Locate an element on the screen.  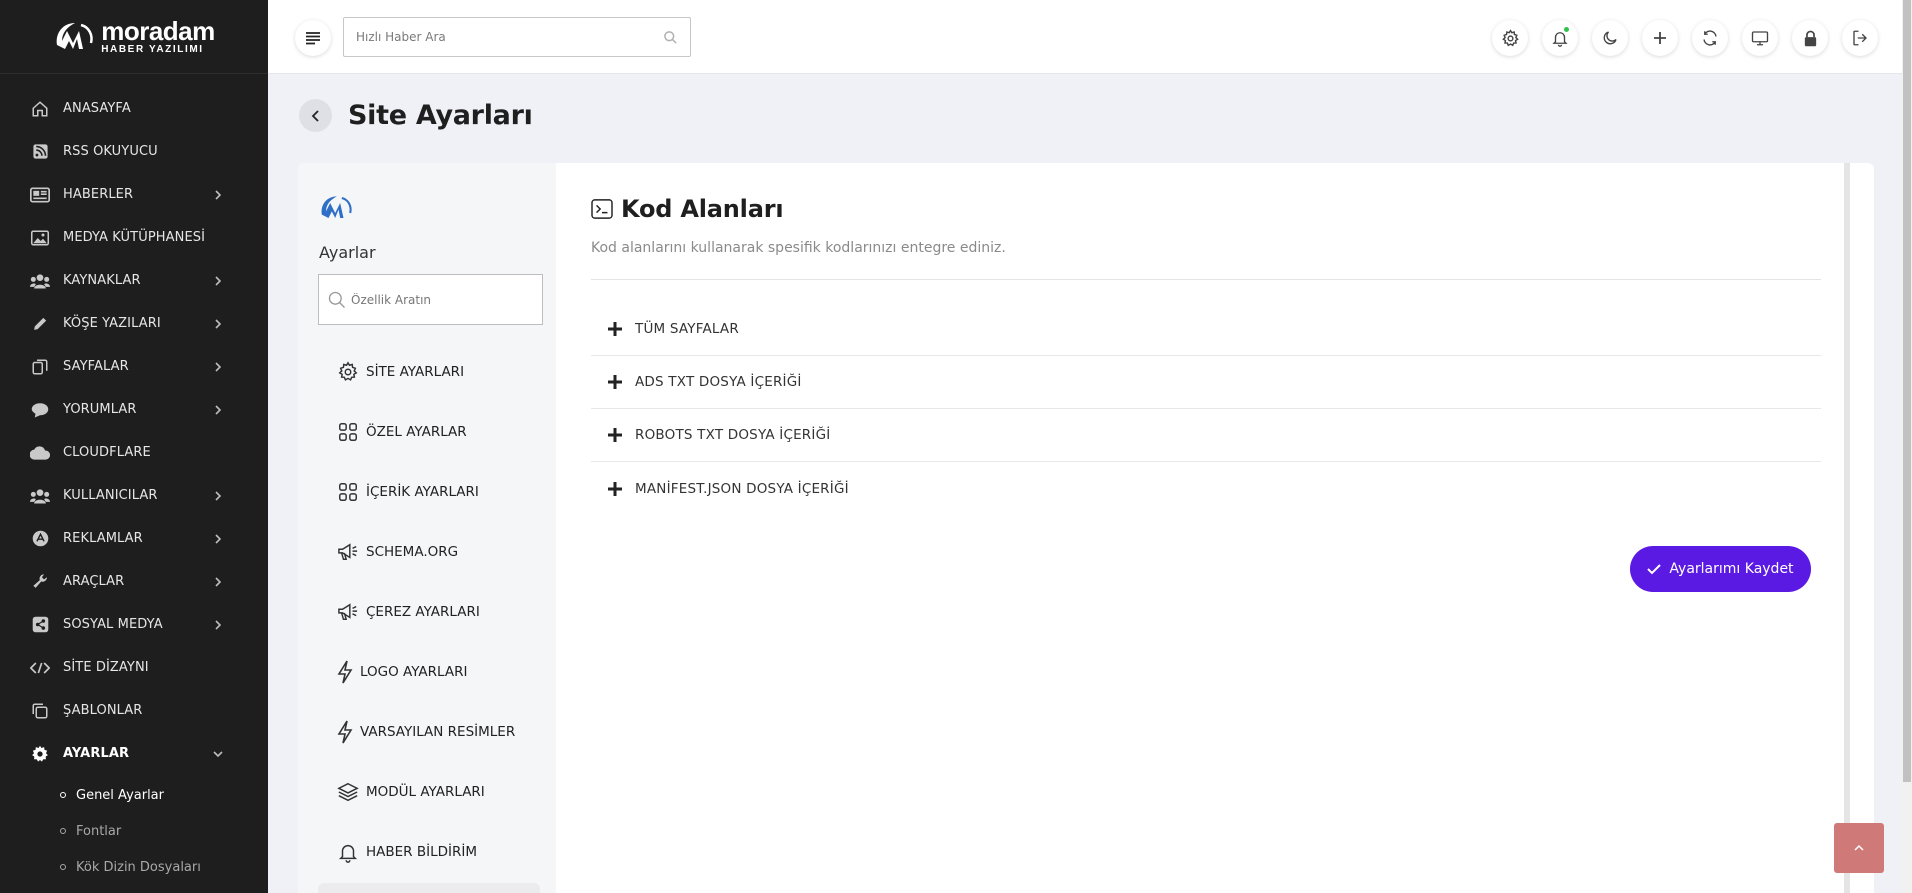
sidebar-item-kose-yazilari: KÖŞE YAZILARI is located at coordinates (134, 323).